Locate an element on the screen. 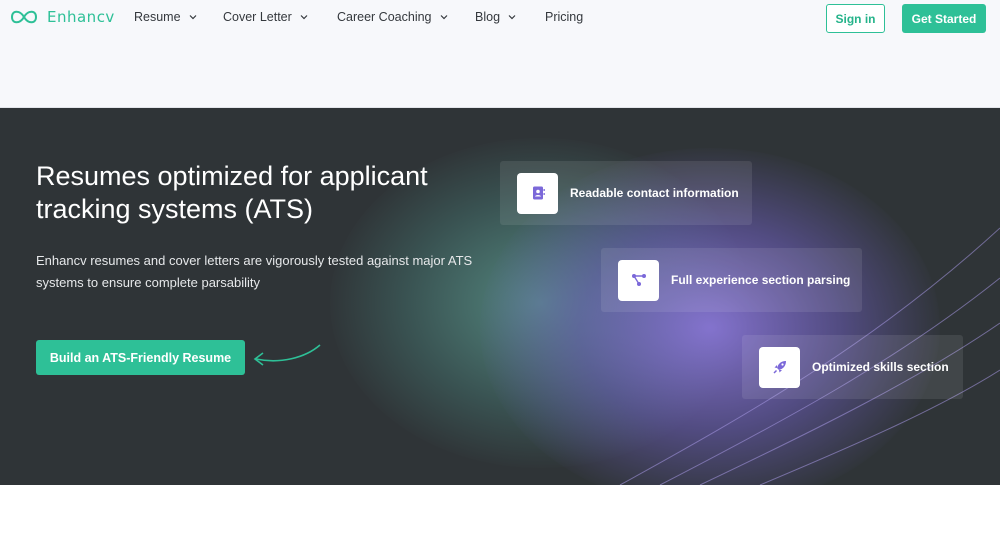  logo-text: Enhancv is located at coordinates (81, 17).